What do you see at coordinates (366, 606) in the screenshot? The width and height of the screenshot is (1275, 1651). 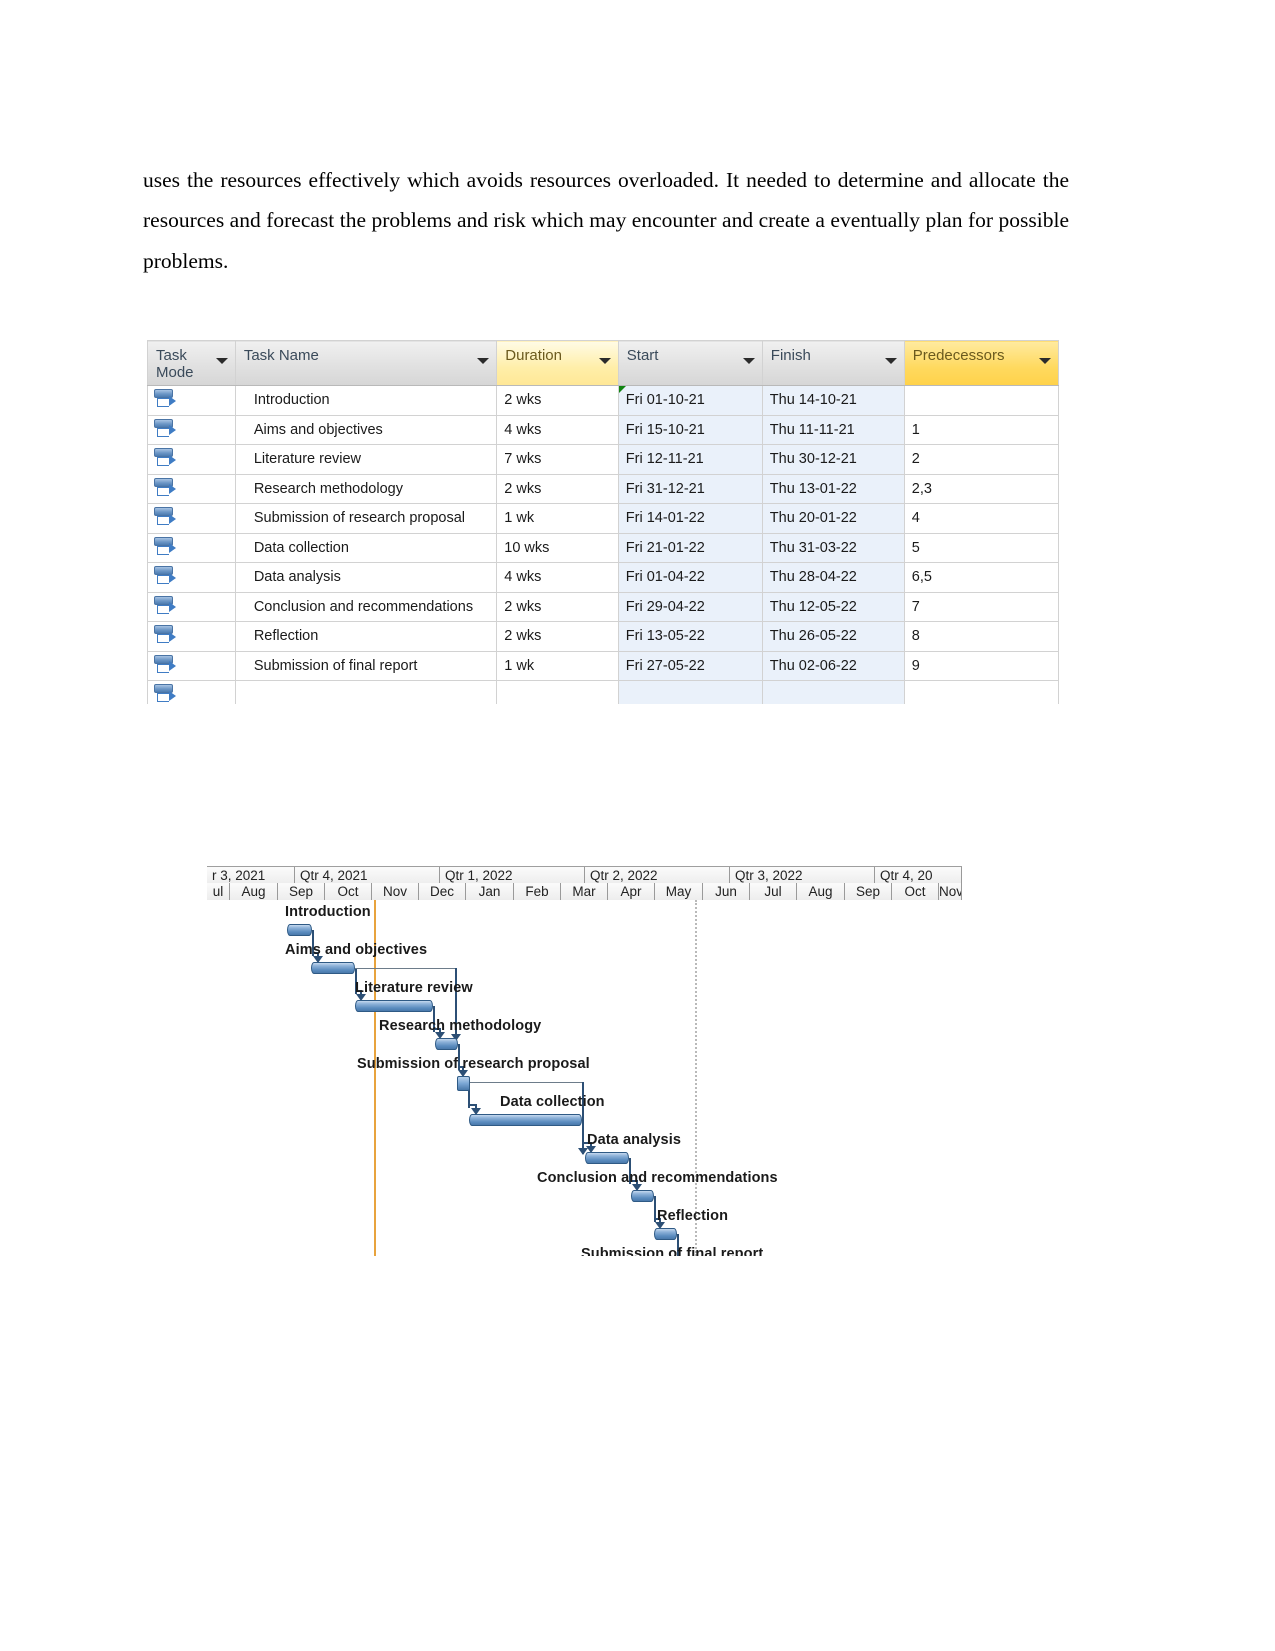 I see `cell-task-name: Conclusion and recommendations` at bounding box center [366, 606].